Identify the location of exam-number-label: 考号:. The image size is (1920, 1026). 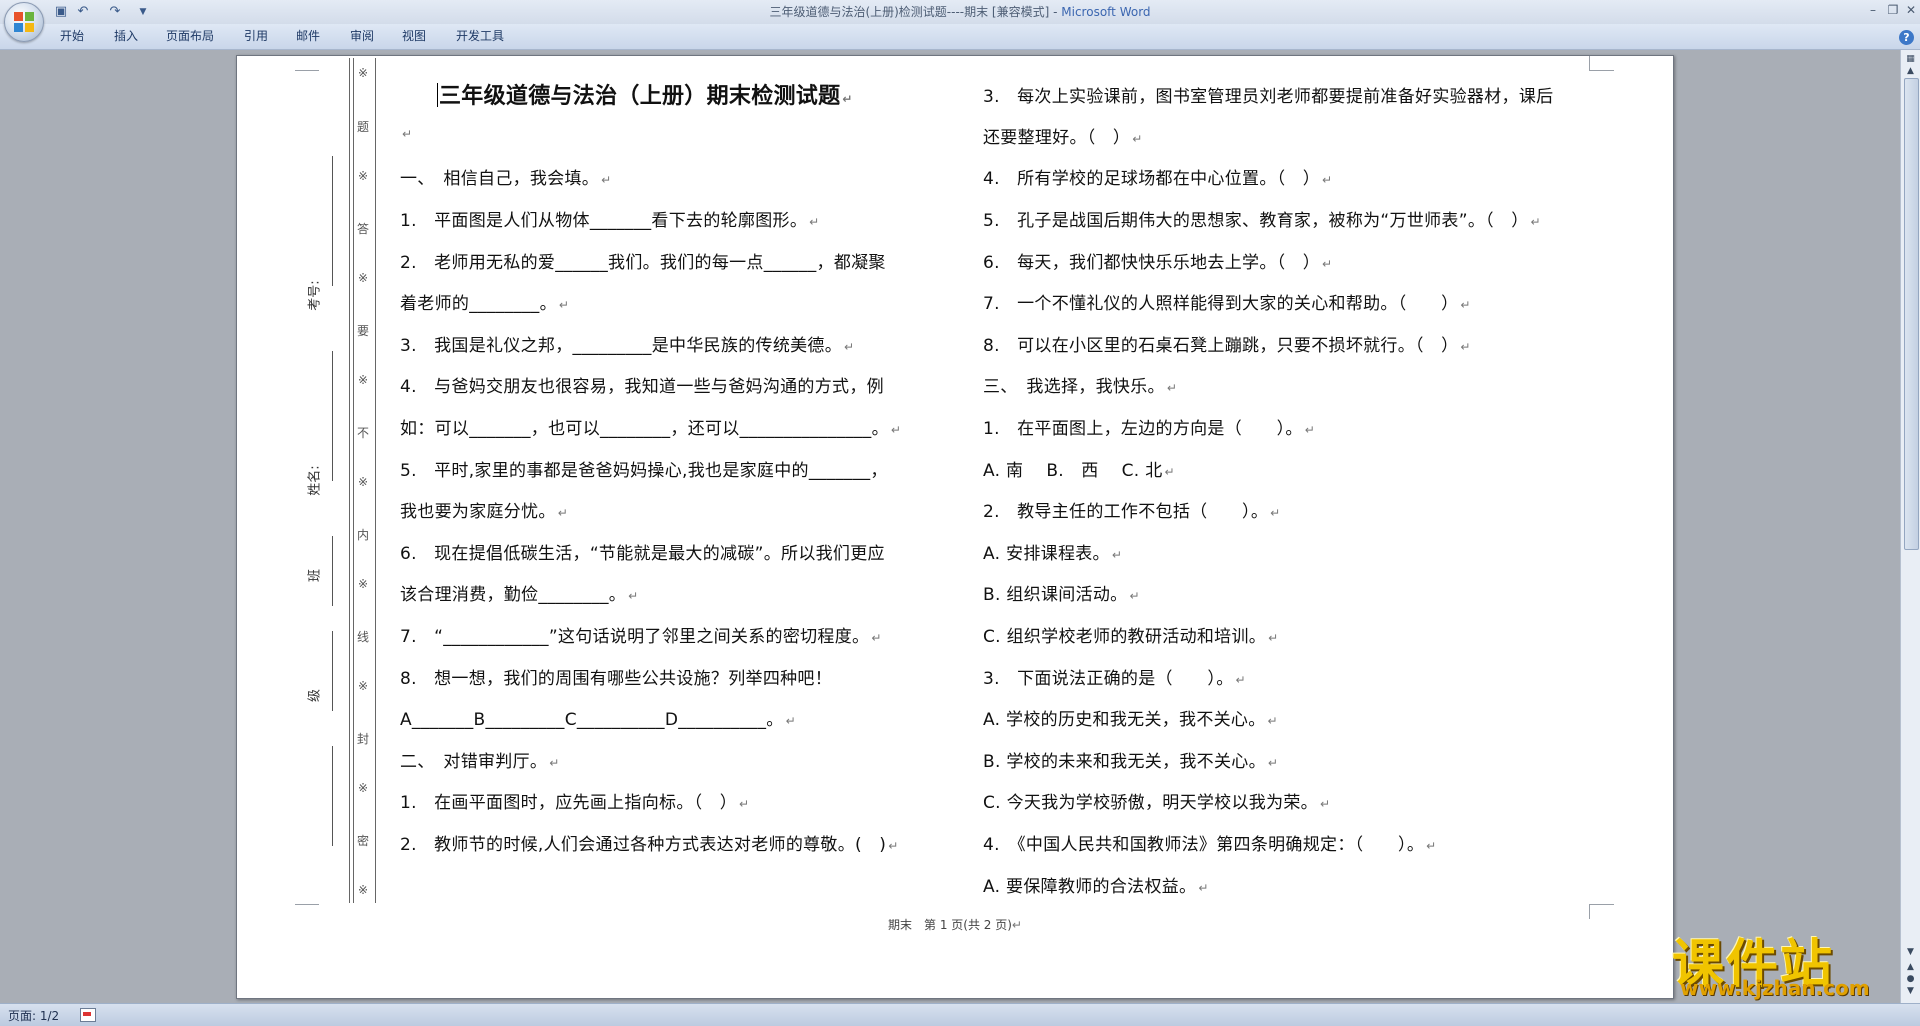
(315, 295).